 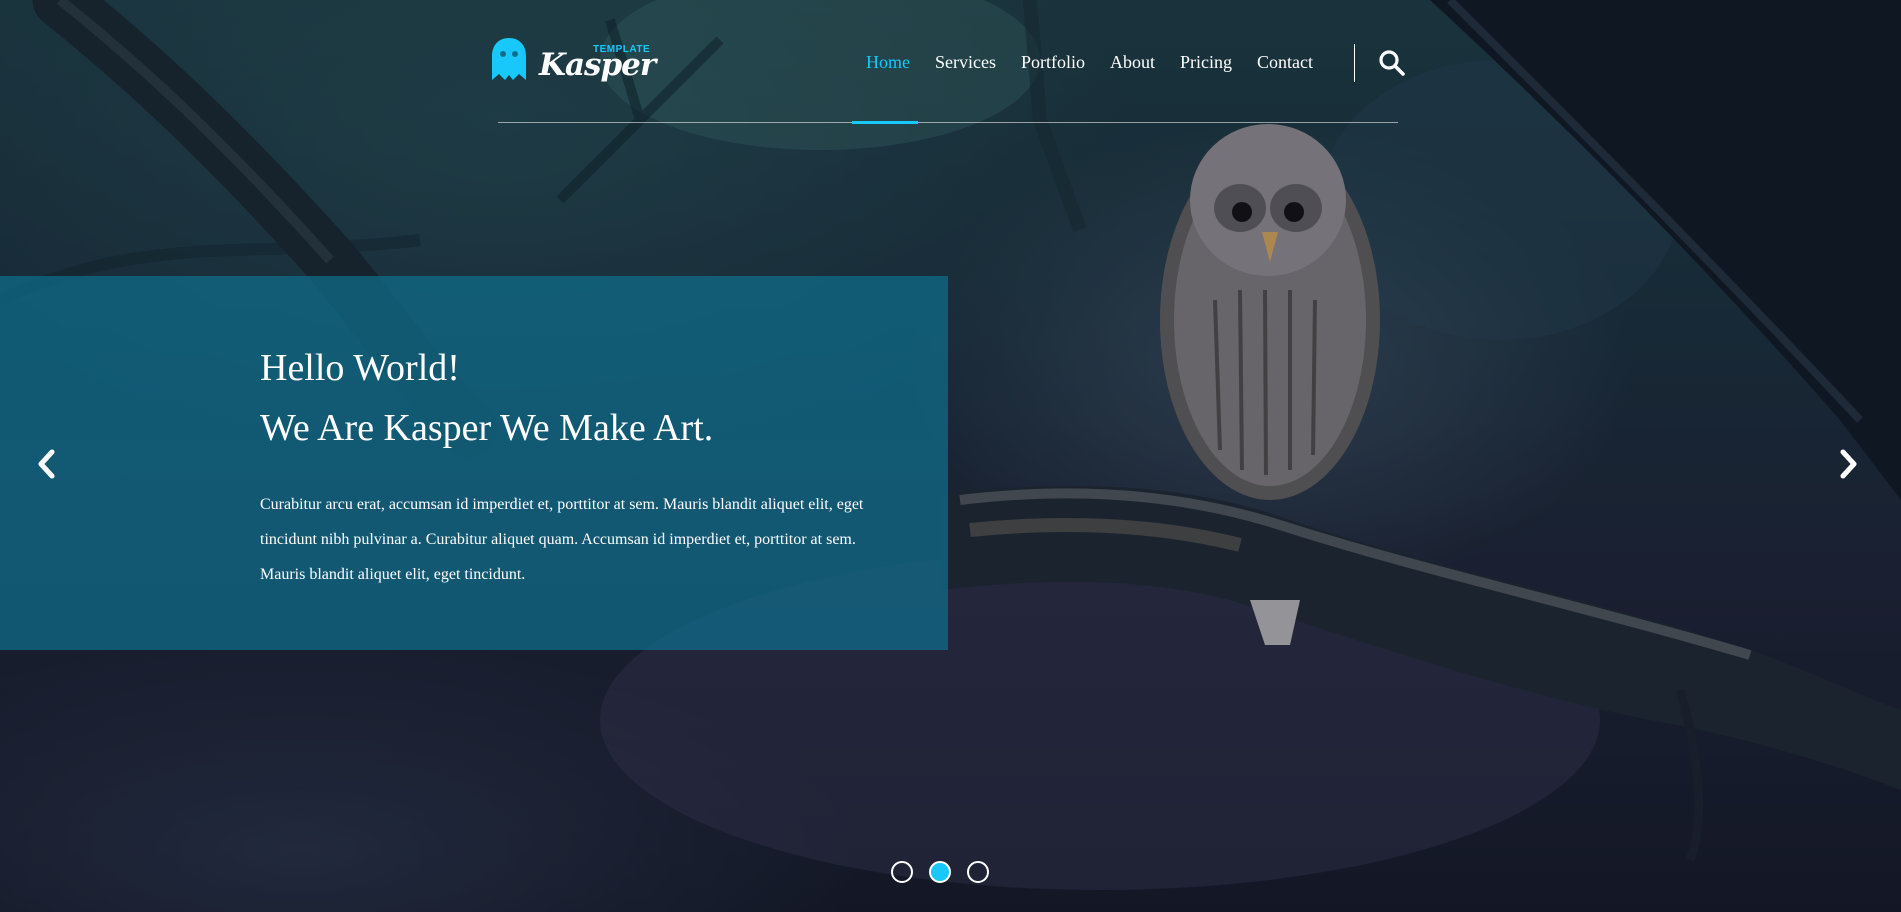 What do you see at coordinates (509, 59) in the screenshot?
I see `ghost-icon` at bounding box center [509, 59].